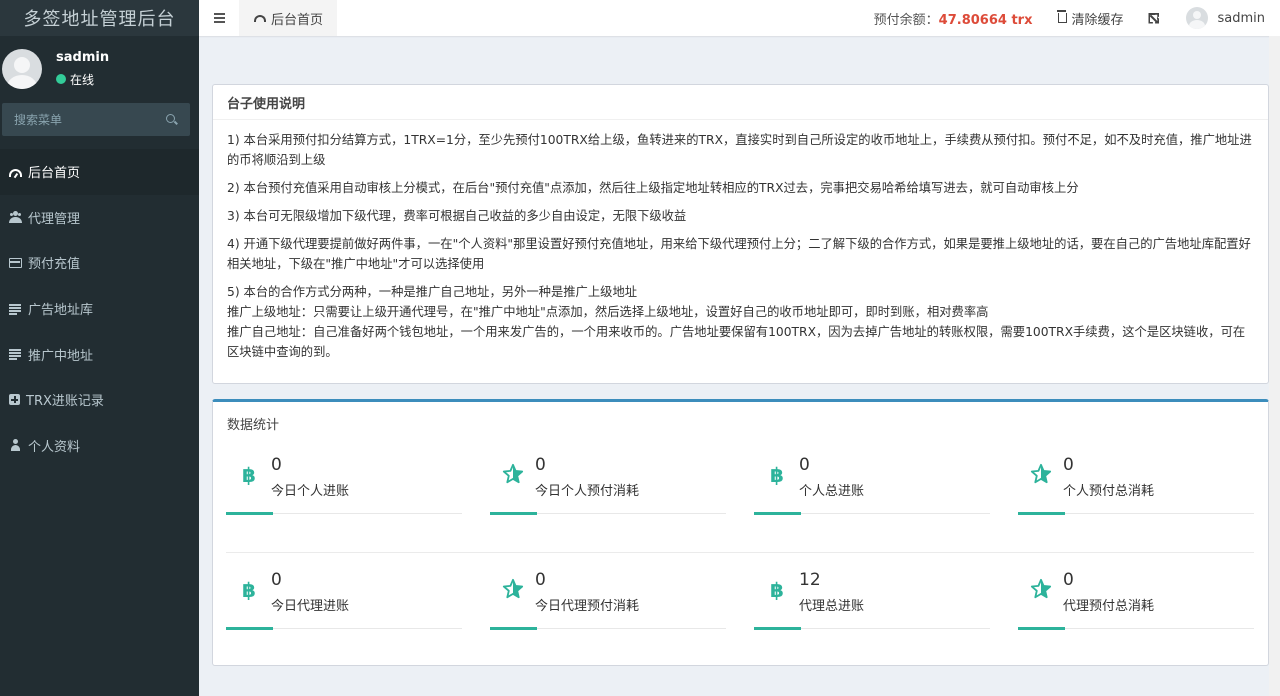 The width and height of the screenshot is (1280, 696). What do you see at coordinates (608, 598) in the screenshot?
I see `stat-card: 0 今日代理预付消耗` at bounding box center [608, 598].